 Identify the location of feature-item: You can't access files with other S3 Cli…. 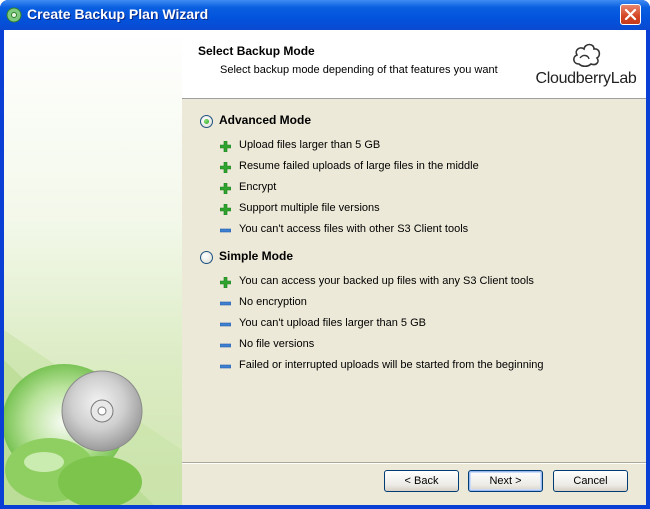
(430, 230).